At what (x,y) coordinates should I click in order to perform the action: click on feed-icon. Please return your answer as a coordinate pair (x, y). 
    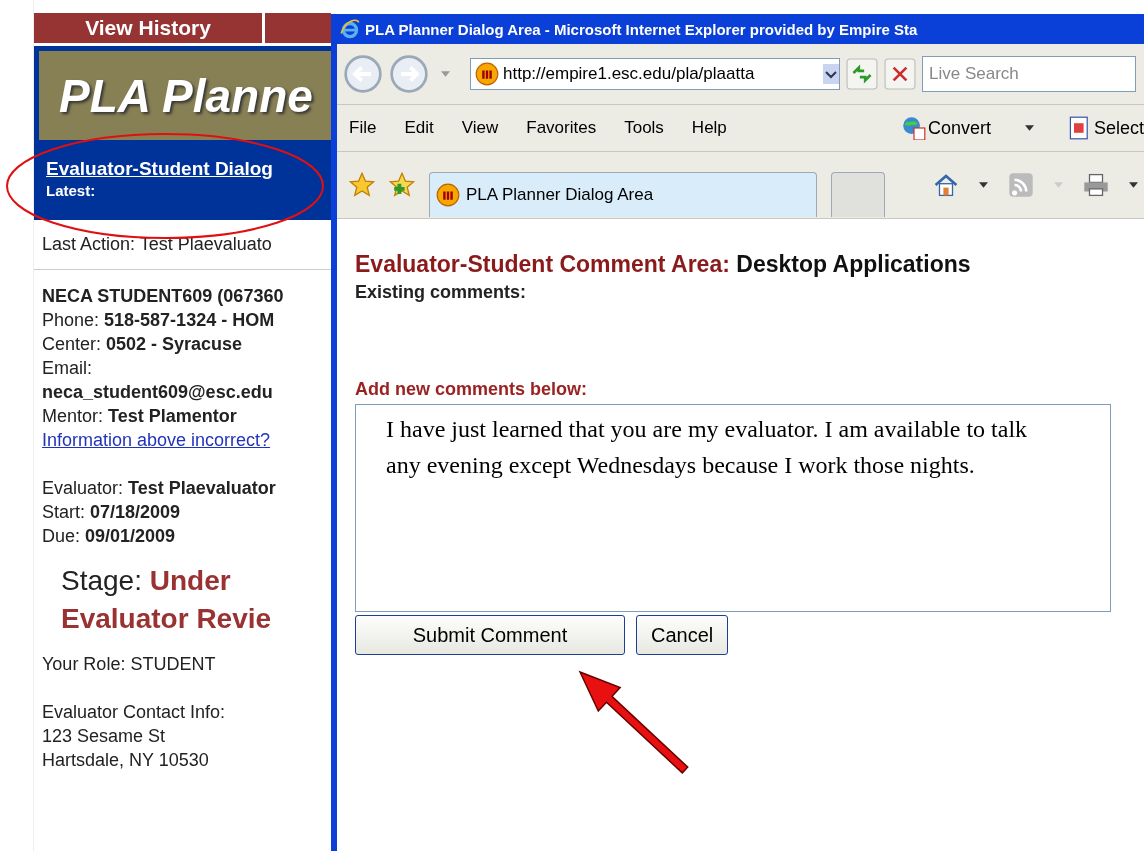
    Looking at the image, I should click on (1021, 185).